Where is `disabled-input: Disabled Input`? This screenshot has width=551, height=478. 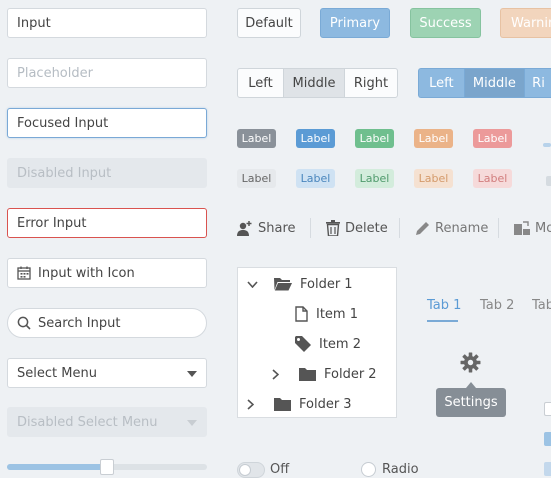
disabled-input: Disabled Input is located at coordinates (107, 173).